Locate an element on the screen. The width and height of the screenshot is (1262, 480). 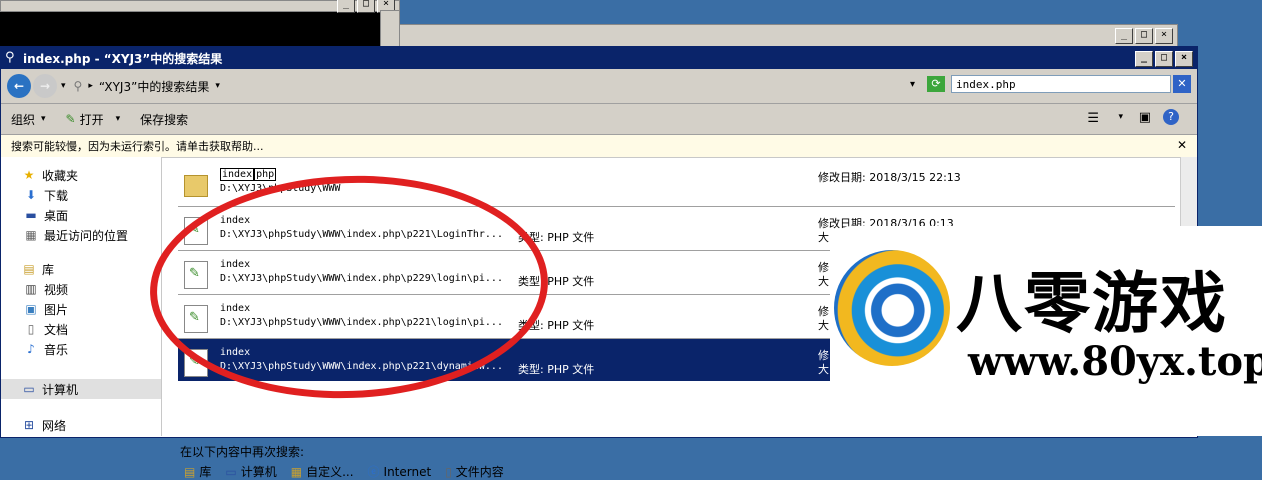
network-icon: ⊞ is located at coordinates (29, 425).